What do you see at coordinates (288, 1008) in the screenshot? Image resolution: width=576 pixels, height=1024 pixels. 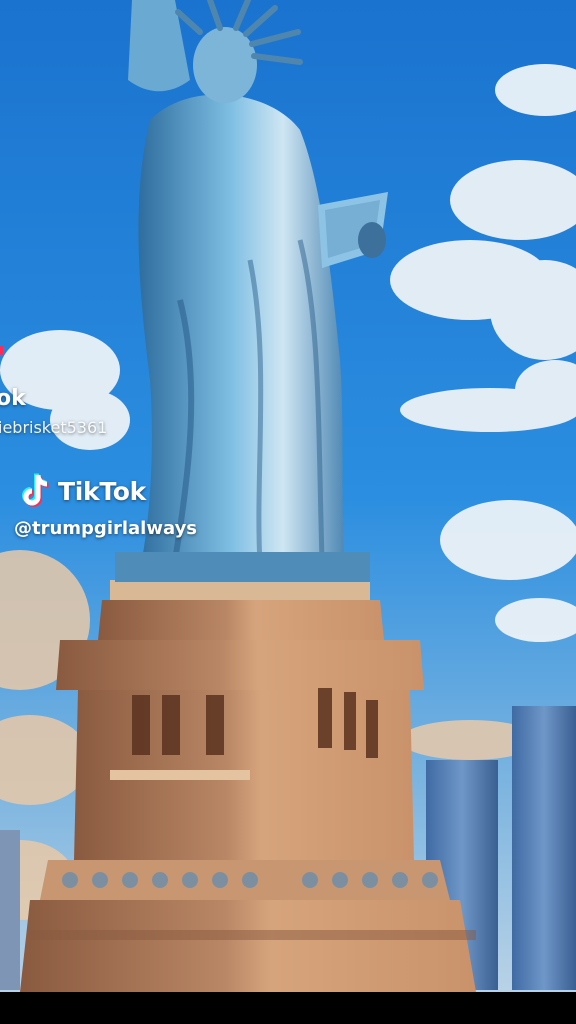 I see `bottom-letterbox-bar` at bounding box center [288, 1008].